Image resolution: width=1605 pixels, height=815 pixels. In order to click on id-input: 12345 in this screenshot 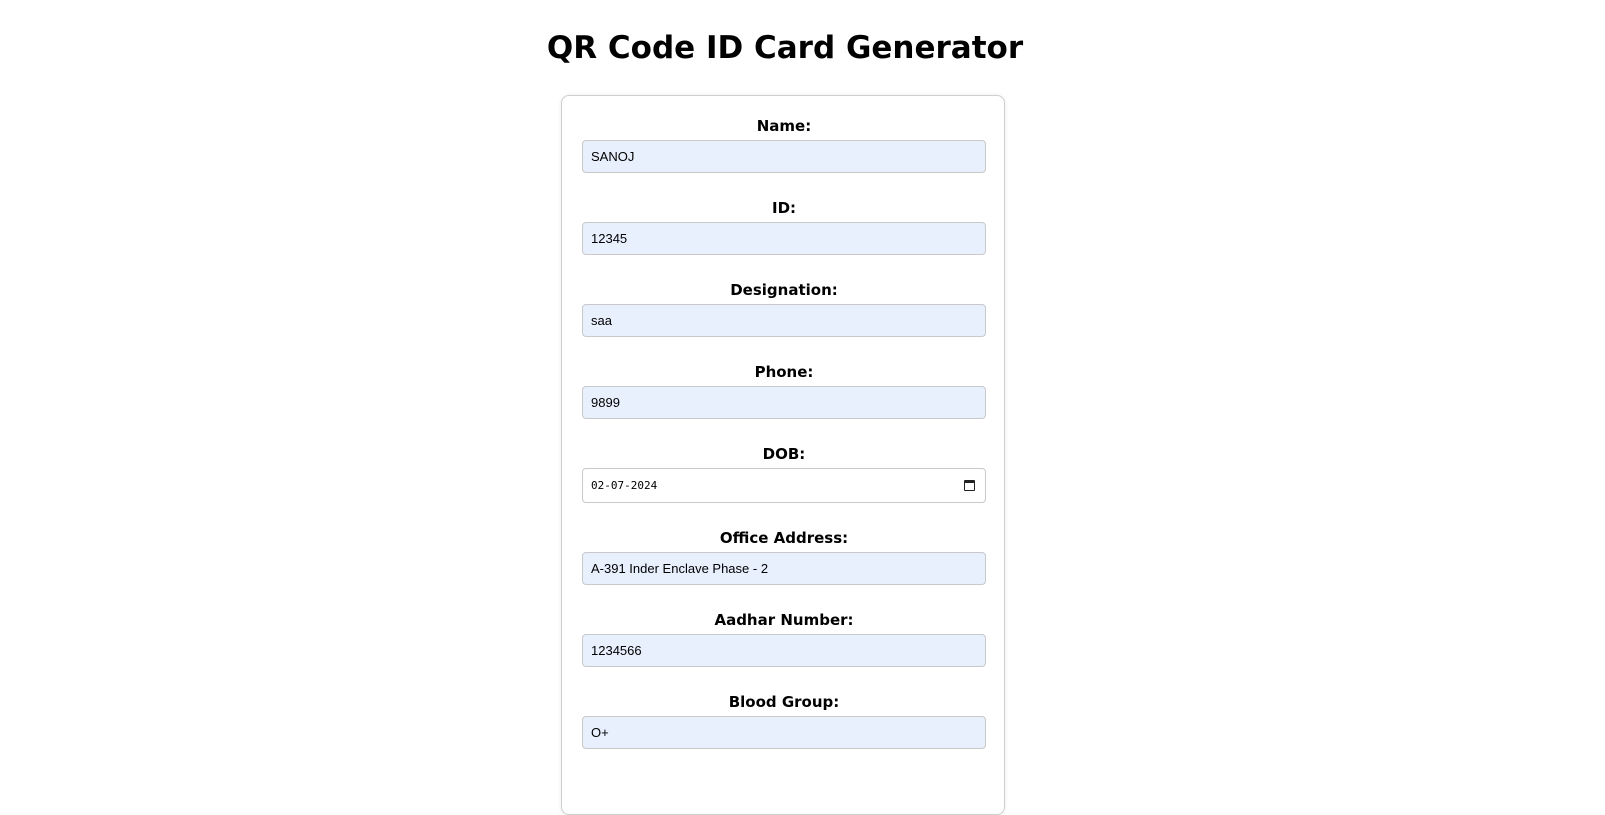, I will do `click(784, 238)`.